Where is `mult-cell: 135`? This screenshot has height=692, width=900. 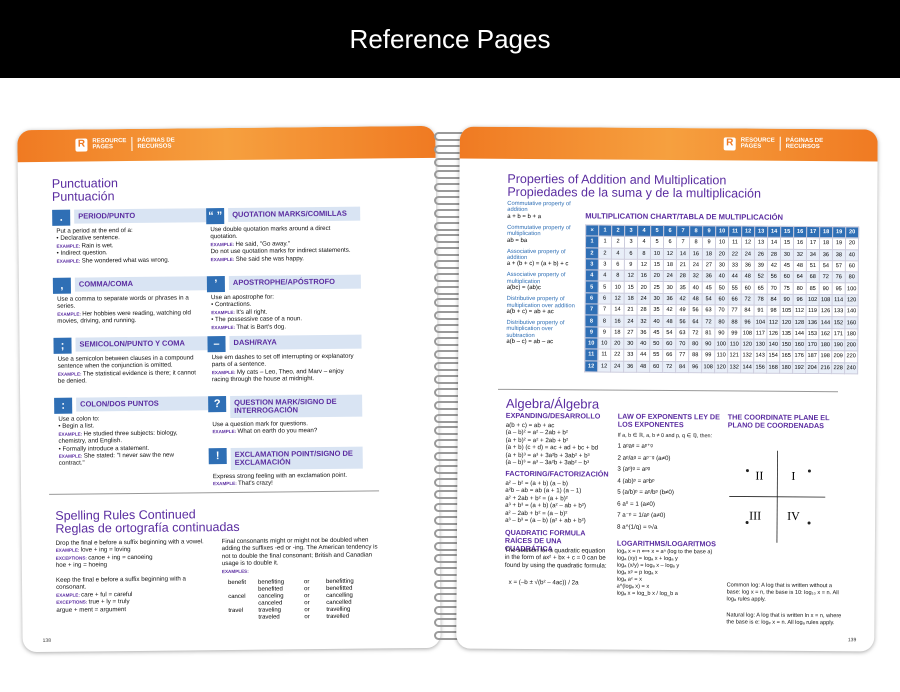 mult-cell: 135 is located at coordinates (786, 333).